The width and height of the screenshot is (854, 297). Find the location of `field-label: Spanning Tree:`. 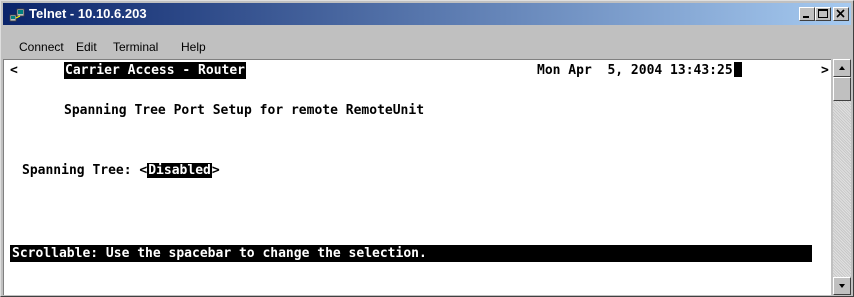

field-label: Spanning Tree: is located at coordinates (77, 170).